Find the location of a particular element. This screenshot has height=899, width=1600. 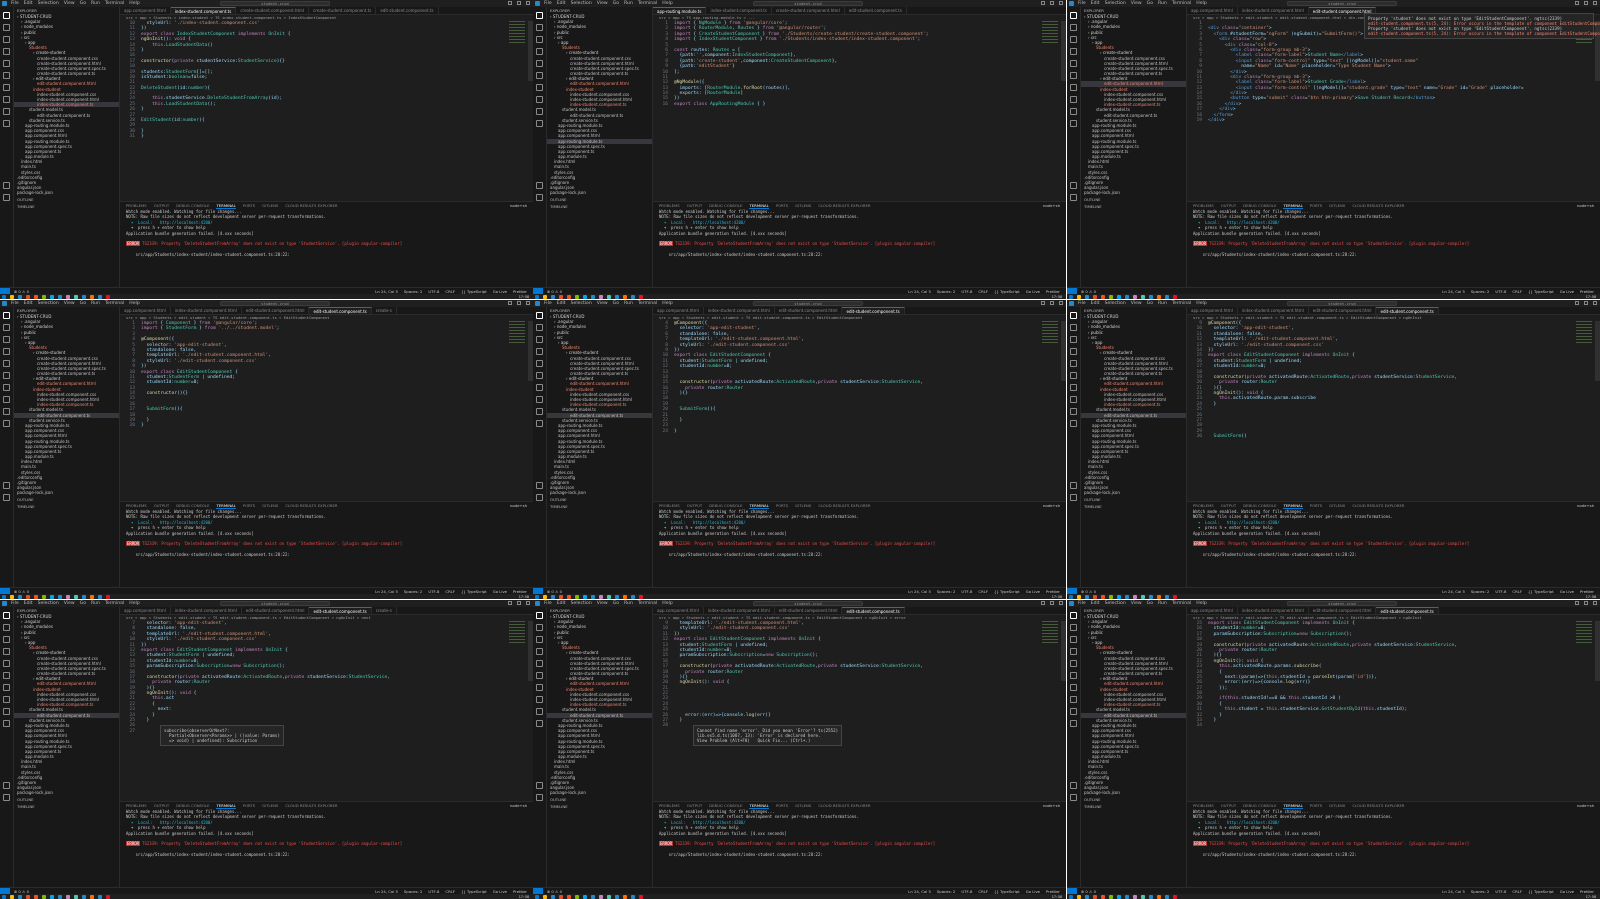

terminal-shell-label: node+sh is located at coordinates (1585, 205).